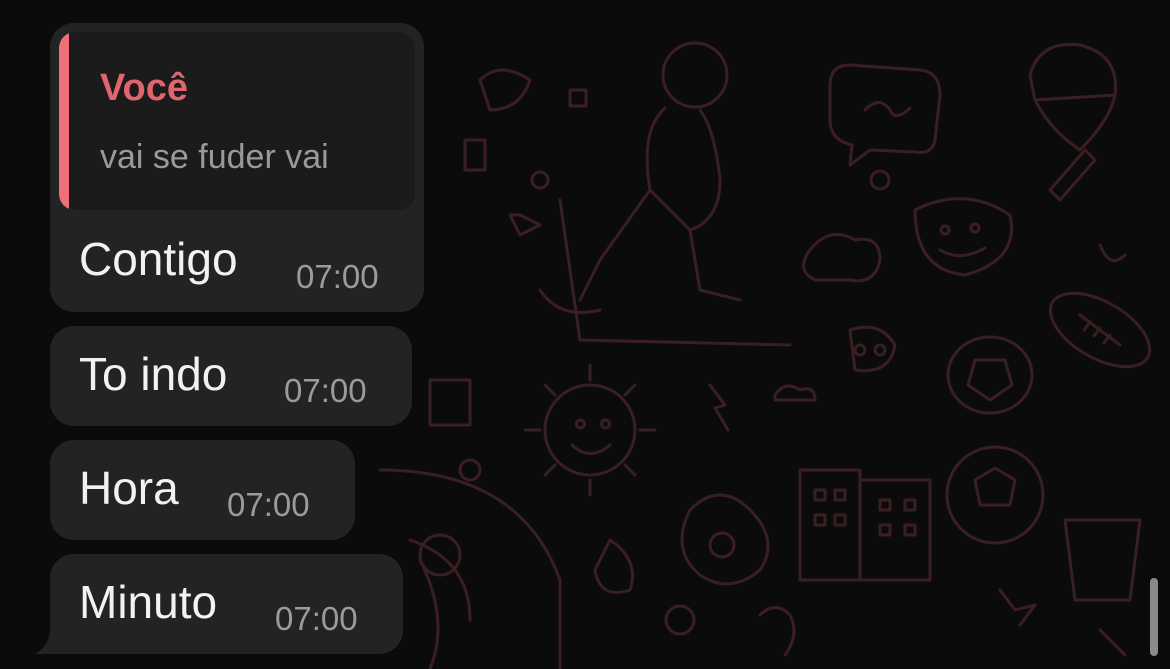  I want to click on message-bubble: Minuto 07:00, so click(218, 604).